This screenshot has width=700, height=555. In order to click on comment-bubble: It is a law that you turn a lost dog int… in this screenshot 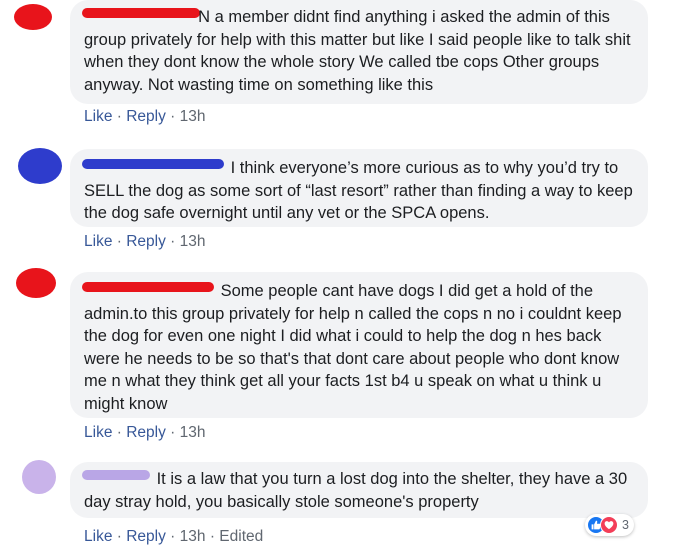, I will do `click(359, 490)`.